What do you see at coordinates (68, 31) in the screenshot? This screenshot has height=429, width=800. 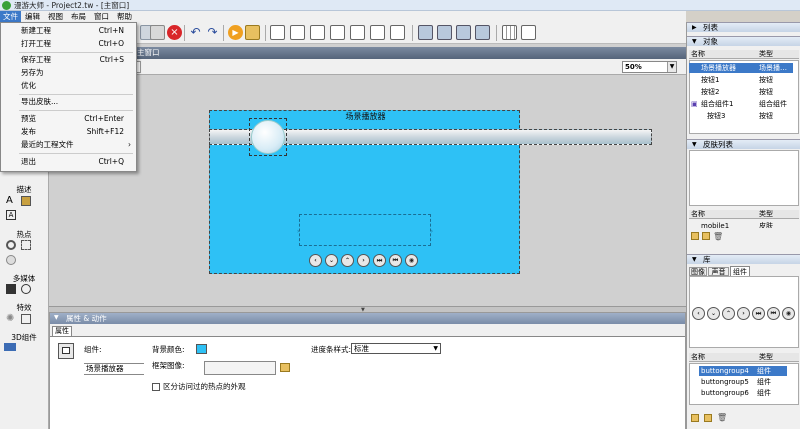 I see `menu-item-new-project: 新建工程 Ctrl+N` at bounding box center [68, 31].